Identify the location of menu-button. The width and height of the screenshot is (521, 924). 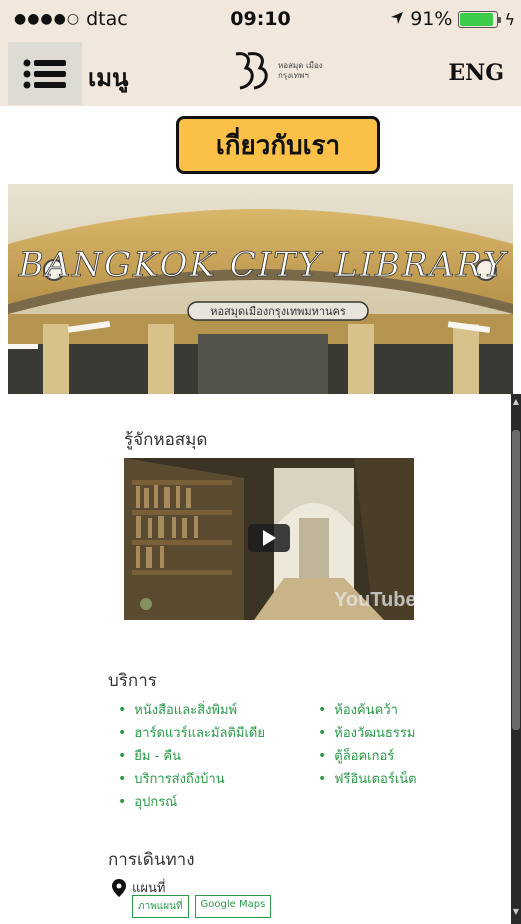
(45, 73).